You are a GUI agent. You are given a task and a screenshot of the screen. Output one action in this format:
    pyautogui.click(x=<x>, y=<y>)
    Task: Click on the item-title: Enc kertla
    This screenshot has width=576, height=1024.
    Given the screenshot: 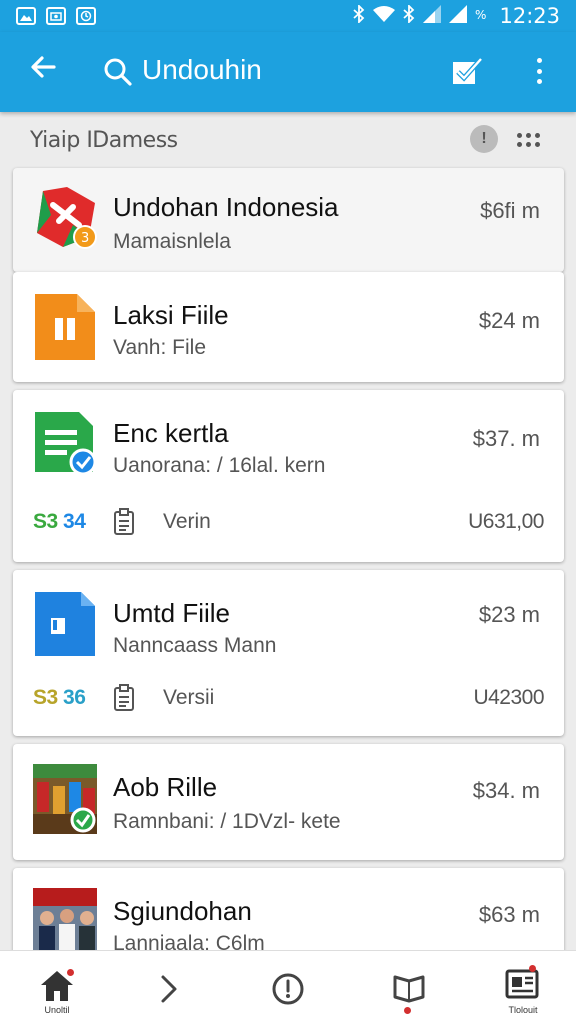 What is the action you would take?
    pyautogui.click(x=171, y=433)
    